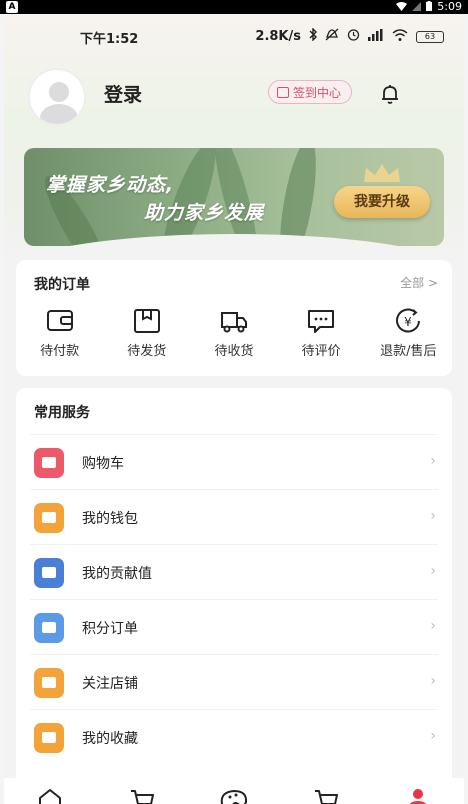  I want to click on service-wallet: 我的钱包 ›, so click(234, 516).